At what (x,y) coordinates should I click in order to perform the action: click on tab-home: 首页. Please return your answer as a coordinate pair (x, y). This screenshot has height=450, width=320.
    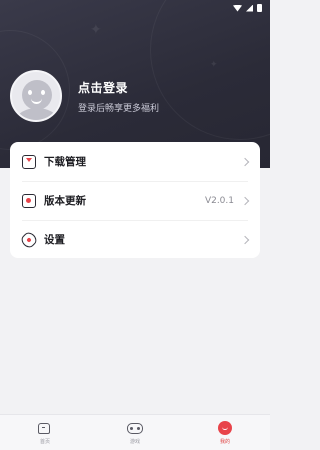
    Looking at the image, I should click on (45, 433).